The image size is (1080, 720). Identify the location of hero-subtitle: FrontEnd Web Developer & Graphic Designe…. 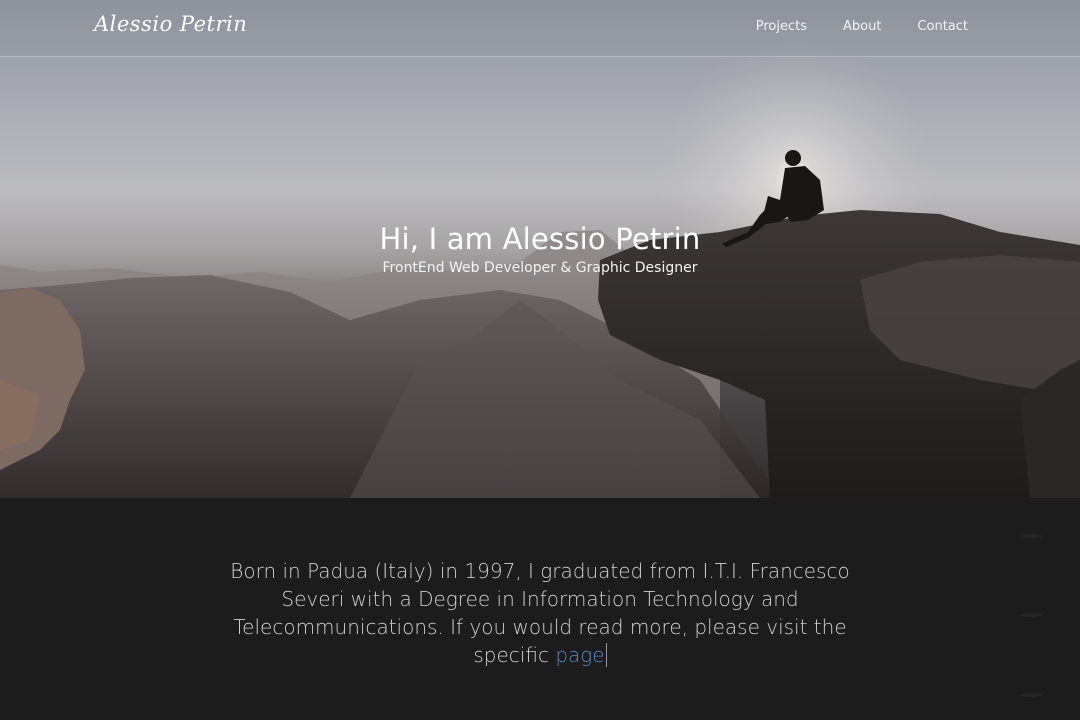
(540, 268).